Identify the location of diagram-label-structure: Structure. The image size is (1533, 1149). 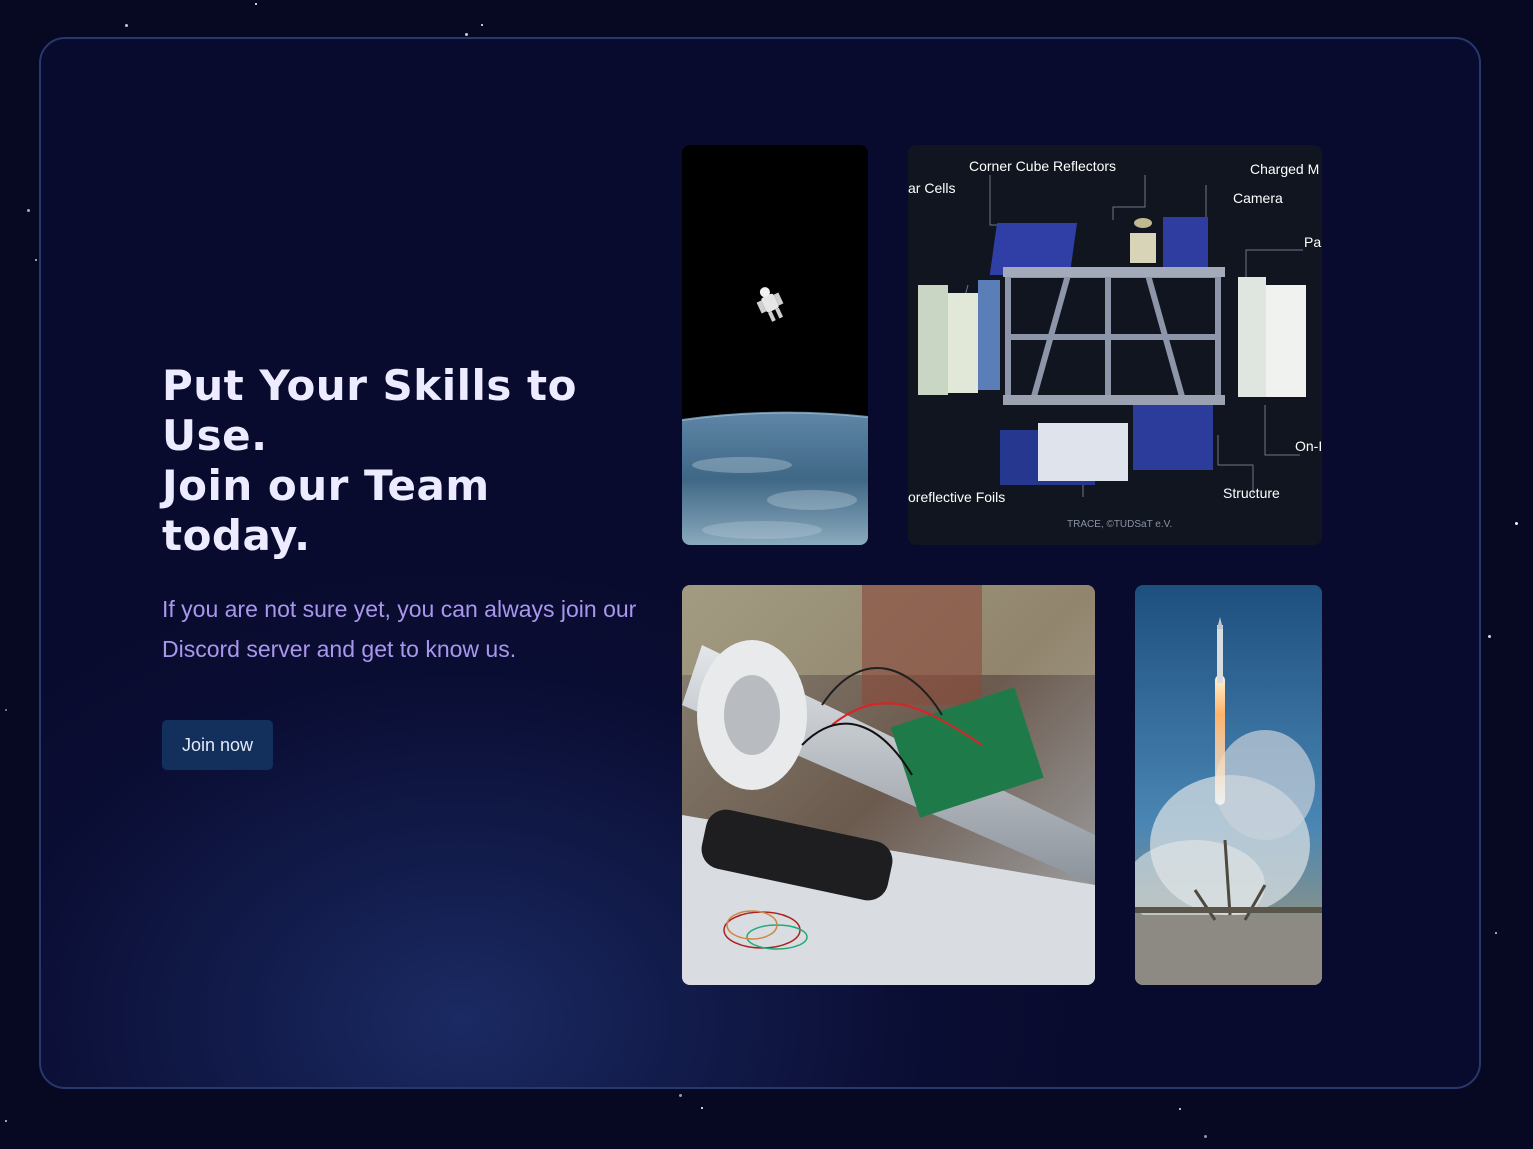
(1251, 493).